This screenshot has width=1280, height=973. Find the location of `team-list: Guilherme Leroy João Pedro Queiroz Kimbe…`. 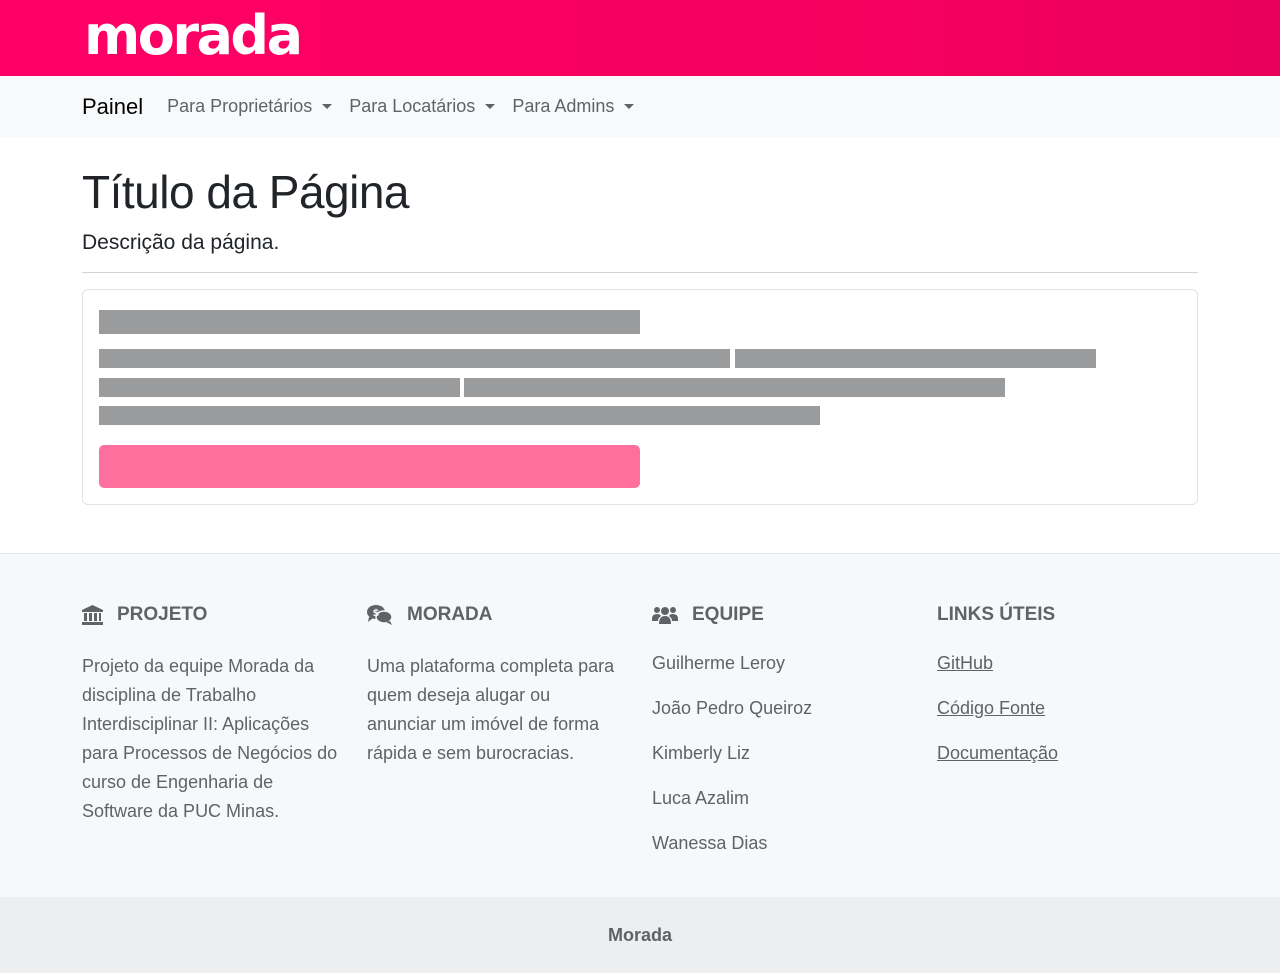

team-list: Guilherme Leroy João Pedro Queiroz Kimbe… is located at coordinates (732, 753).